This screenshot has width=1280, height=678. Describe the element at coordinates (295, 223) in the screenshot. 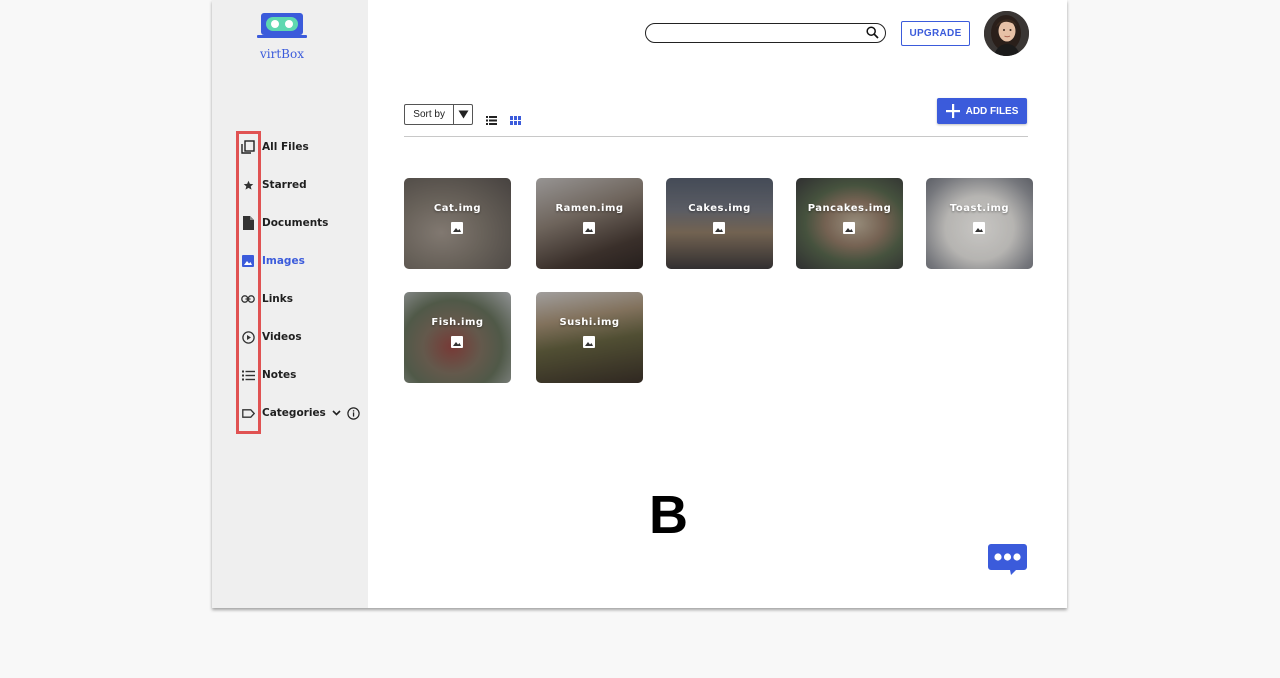

I see `sidebar-item-label: Documents` at that location.